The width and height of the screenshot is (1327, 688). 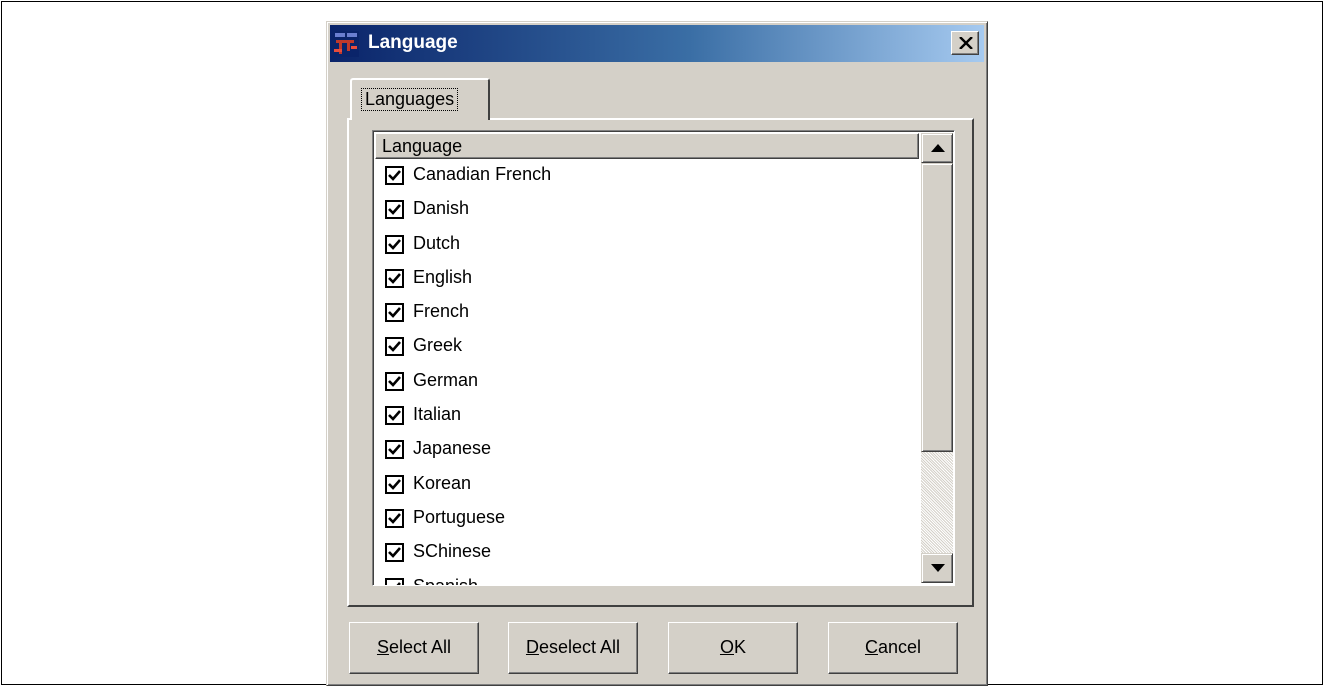 What do you see at coordinates (647, 313) in the screenshot?
I see `list-item: French` at bounding box center [647, 313].